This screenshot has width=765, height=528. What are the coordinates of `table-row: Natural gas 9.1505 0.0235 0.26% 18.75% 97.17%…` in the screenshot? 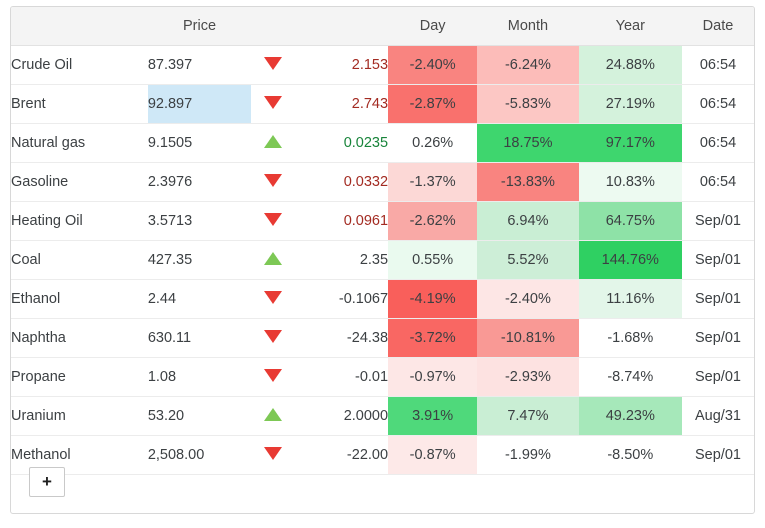 It's located at (382, 143).